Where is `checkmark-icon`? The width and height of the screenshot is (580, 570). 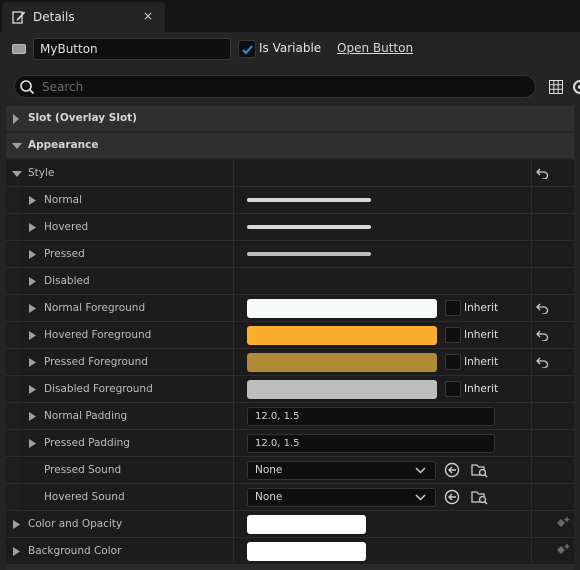
checkmark-icon is located at coordinates (247, 50).